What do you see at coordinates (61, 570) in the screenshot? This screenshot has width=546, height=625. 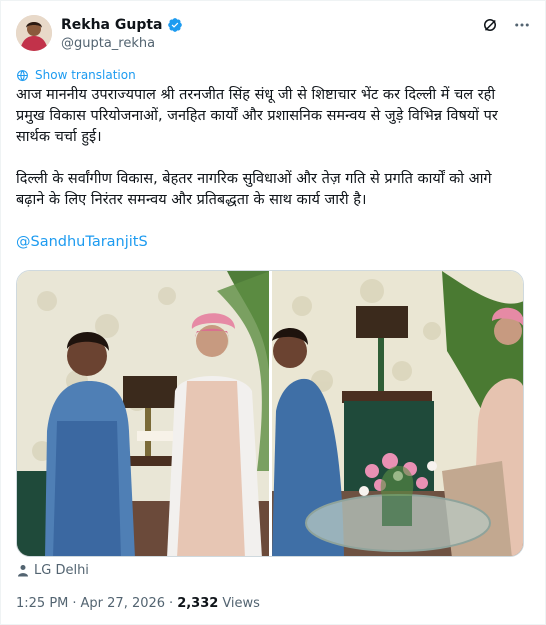 I see `location-label: LG Delhi` at bounding box center [61, 570].